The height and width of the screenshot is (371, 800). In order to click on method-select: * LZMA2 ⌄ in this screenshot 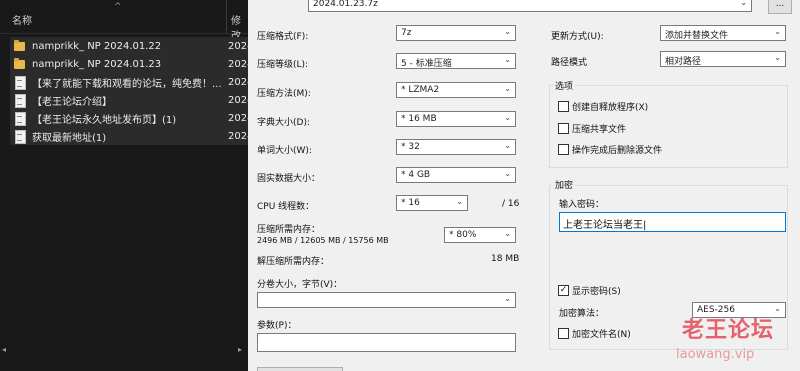, I will do `click(456, 90)`.